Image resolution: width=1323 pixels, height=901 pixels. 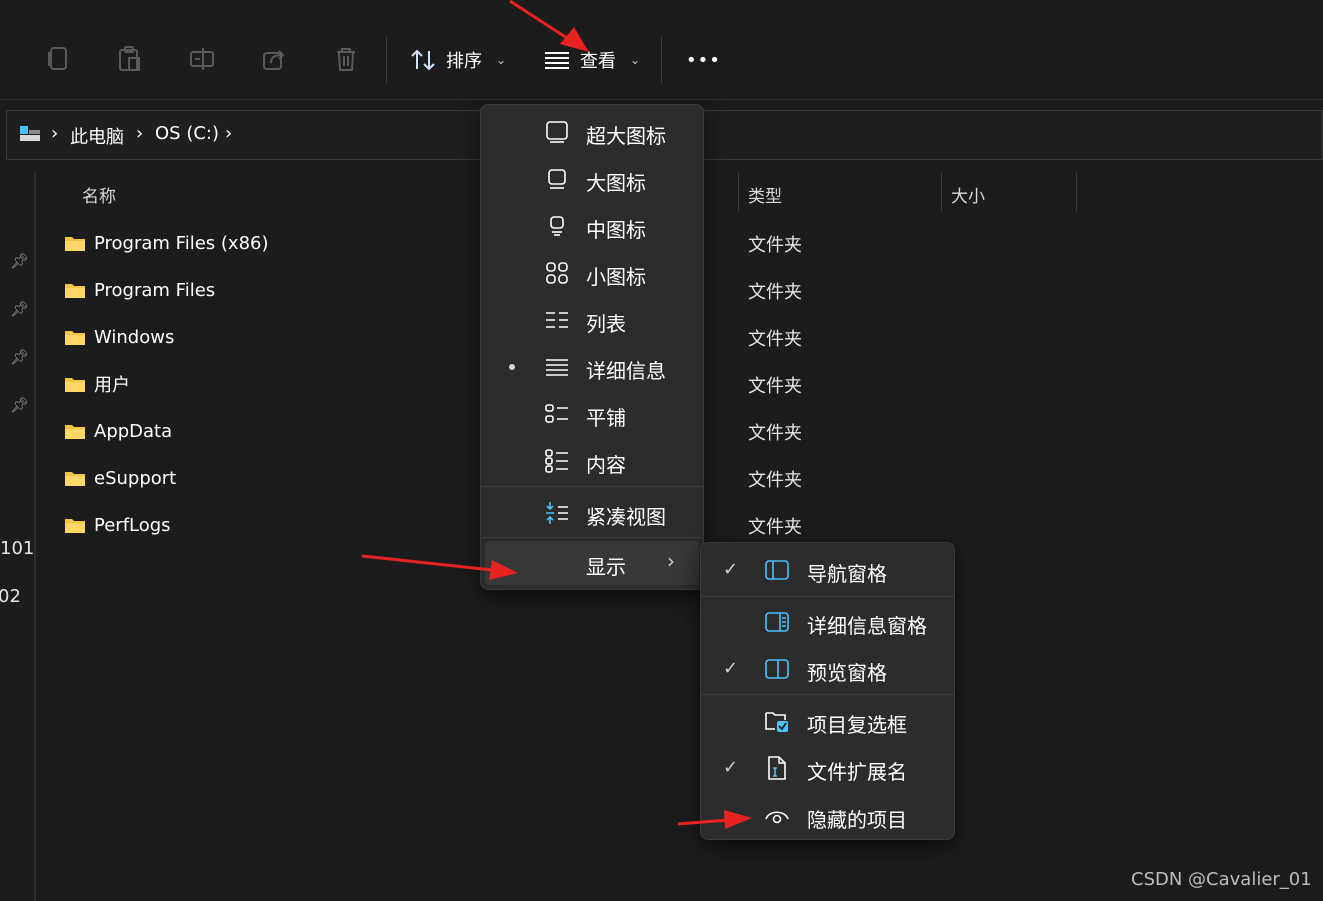 I want to click on file-name: eSupport, so click(x=135, y=478).